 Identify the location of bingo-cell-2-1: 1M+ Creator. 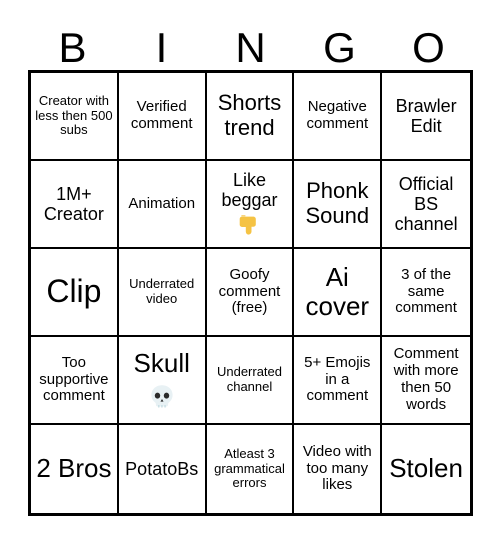
(75, 205).